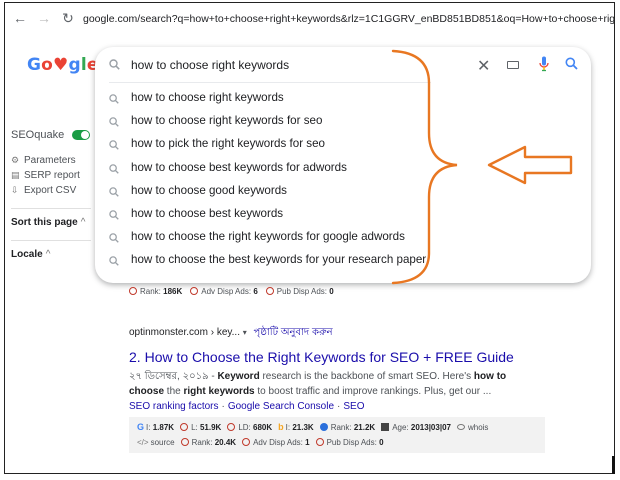 Image resolution: width=620 pixels, height=480 pixels. I want to click on bing-index-stat: b I: 21.3K, so click(296, 427).